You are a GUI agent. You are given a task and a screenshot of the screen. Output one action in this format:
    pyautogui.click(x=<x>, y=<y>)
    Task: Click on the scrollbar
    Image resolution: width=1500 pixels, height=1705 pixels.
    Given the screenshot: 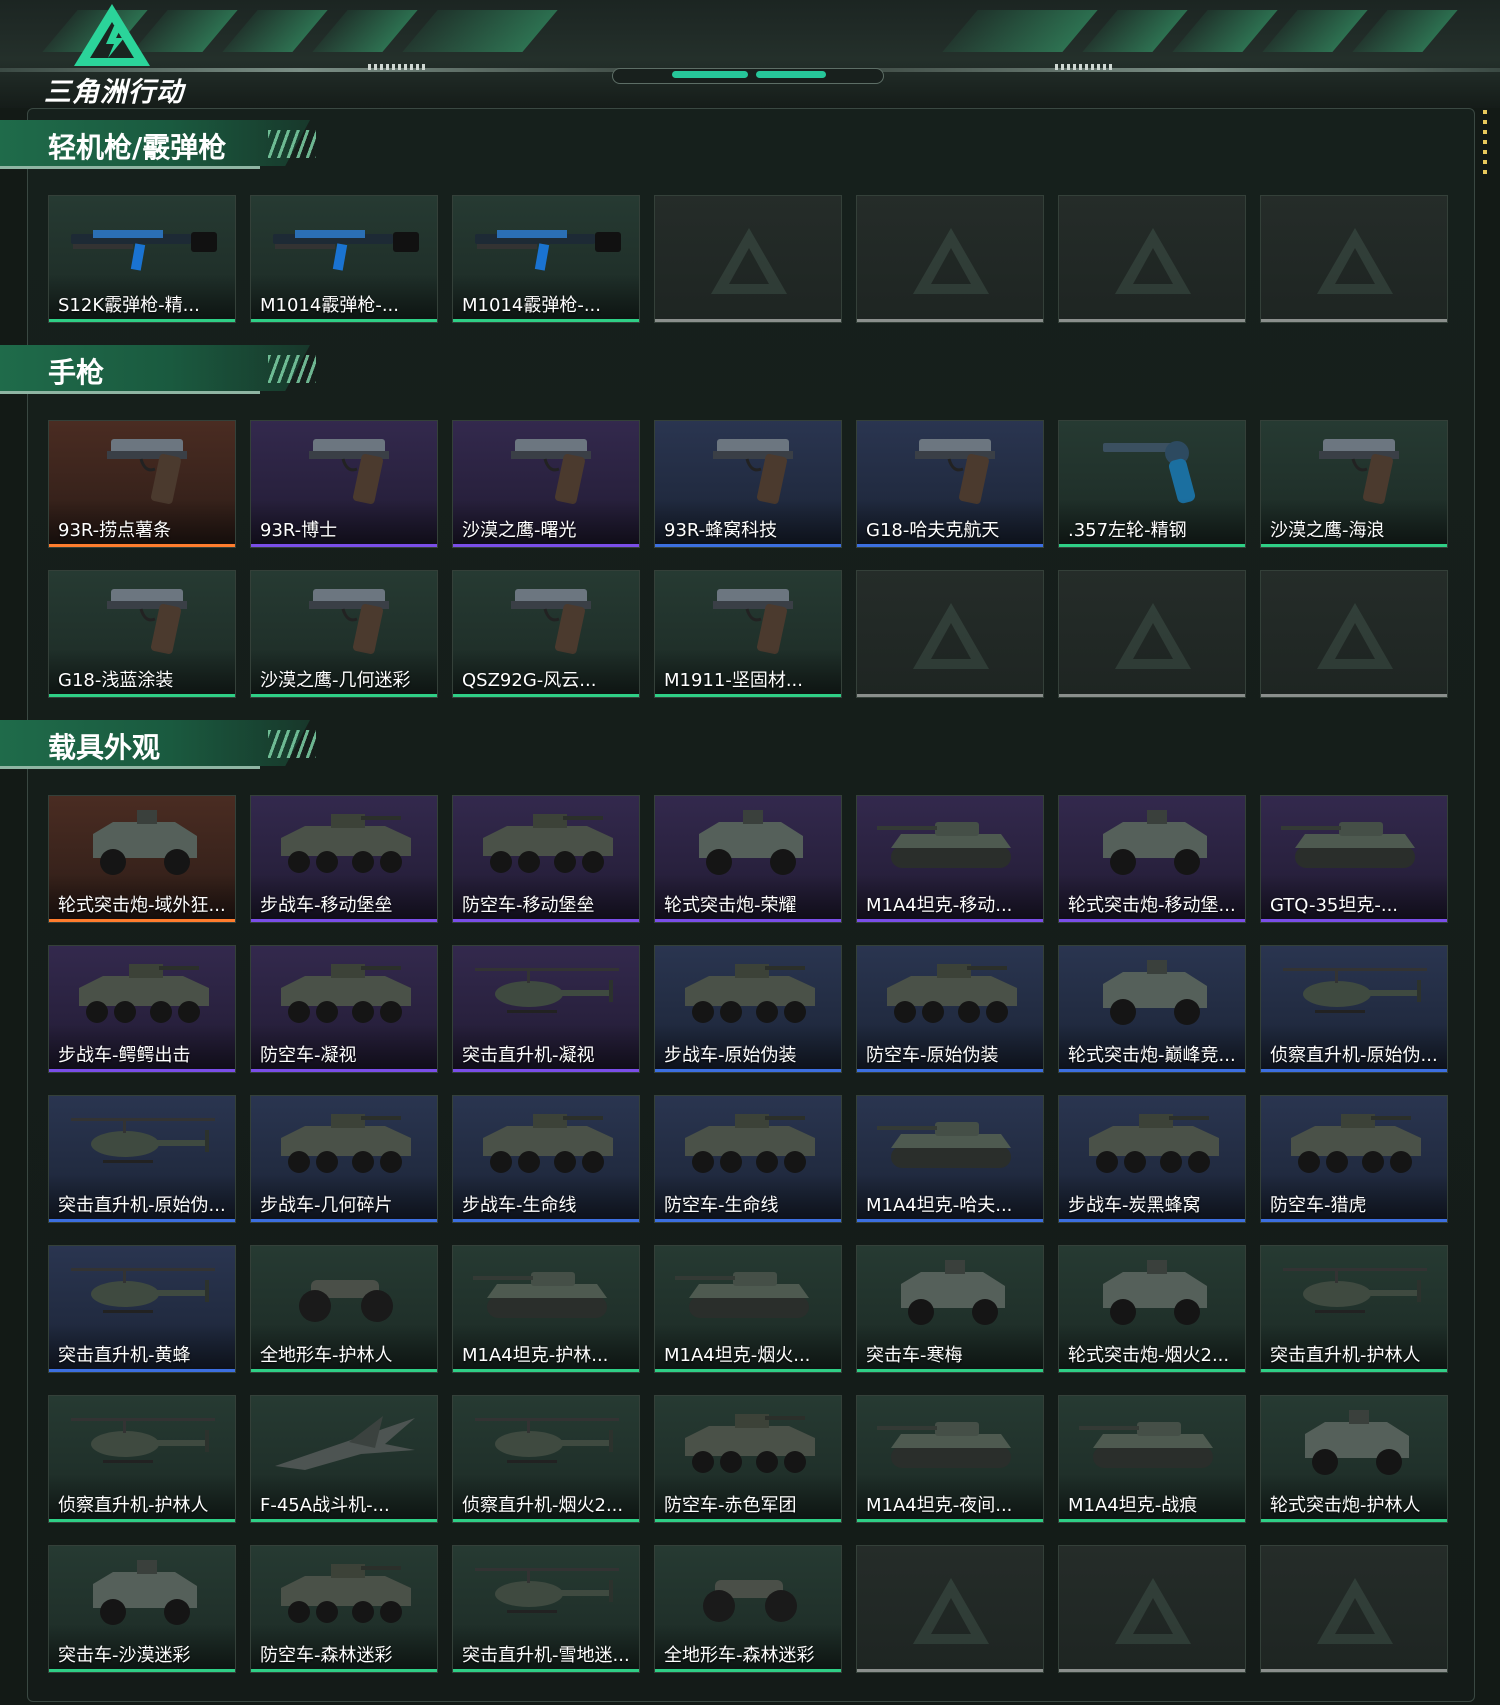 What is the action you would take?
    pyautogui.click(x=1485, y=145)
    